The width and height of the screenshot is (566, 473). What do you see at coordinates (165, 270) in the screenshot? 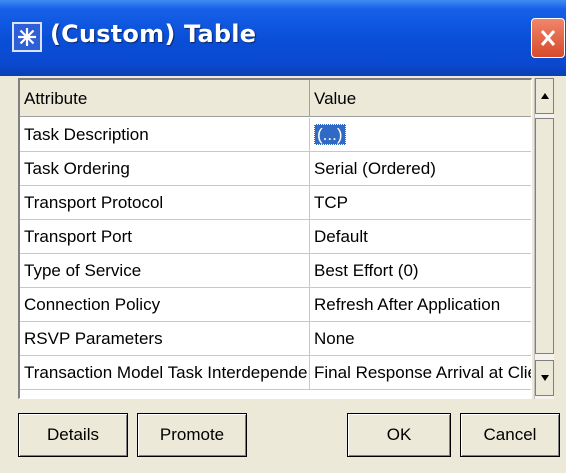
I see `attribute-cell: Type of Service` at bounding box center [165, 270].